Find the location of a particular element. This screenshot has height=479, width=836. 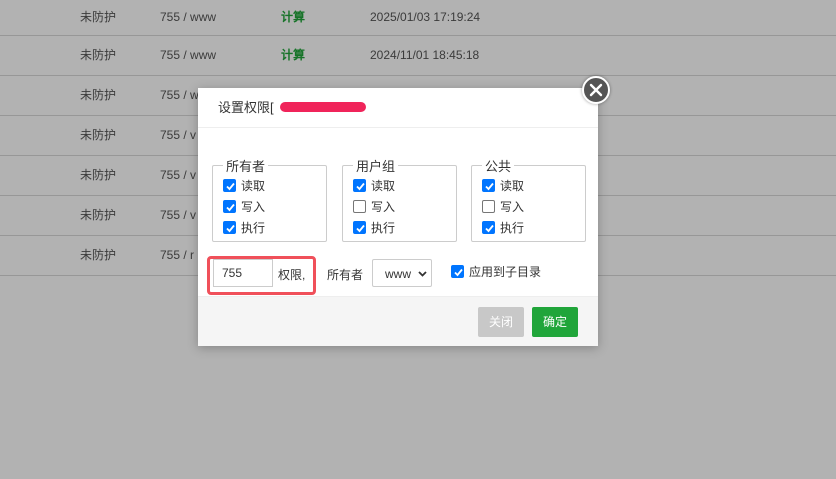

group-read-label: 读取 is located at coordinates (383, 186).